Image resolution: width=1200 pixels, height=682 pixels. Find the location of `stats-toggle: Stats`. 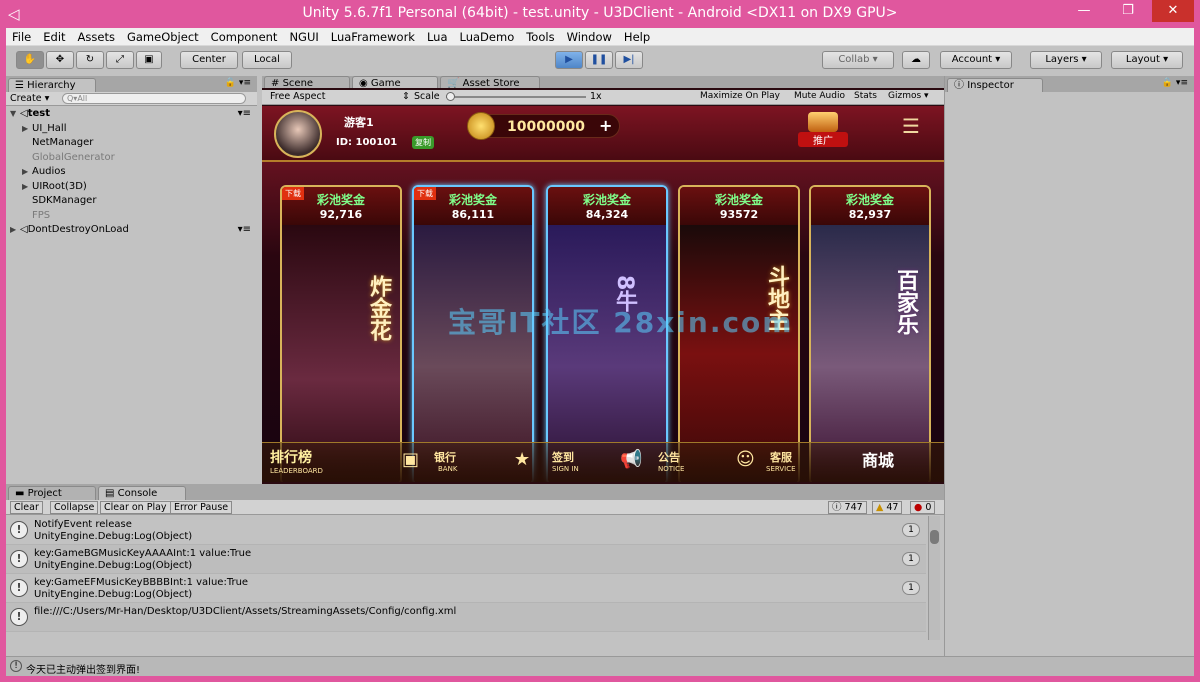

stats-toggle: Stats is located at coordinates (865, 96).